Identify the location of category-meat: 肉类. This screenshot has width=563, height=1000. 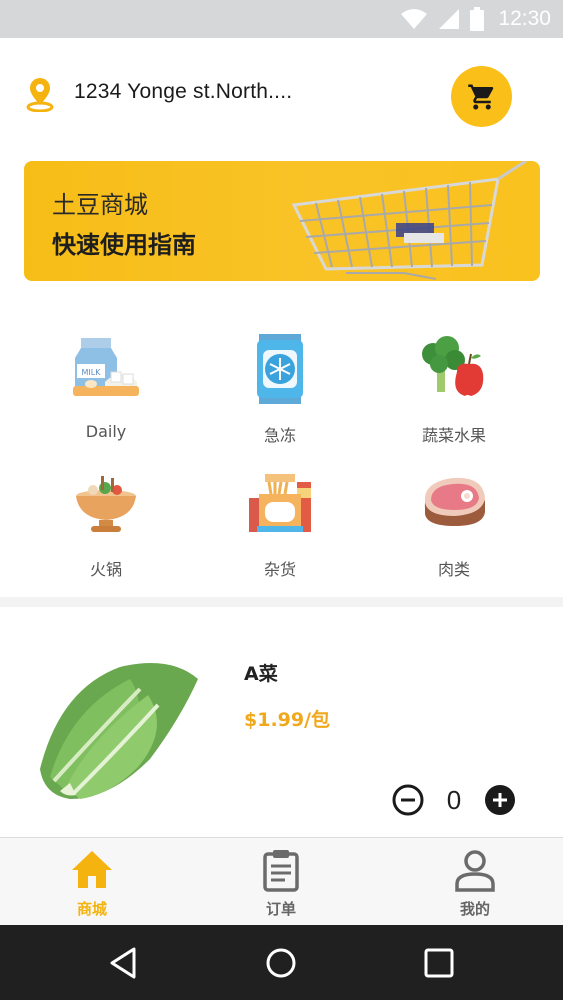
(454, 524).